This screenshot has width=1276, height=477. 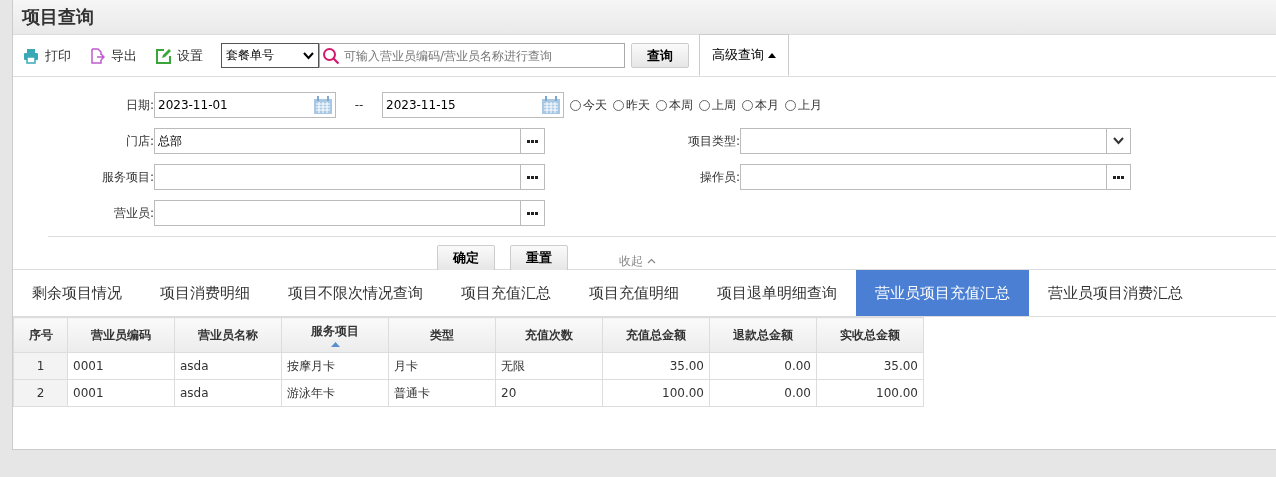 I want to click on table-cell: 游泳年卡, so click(x=335, y=393).